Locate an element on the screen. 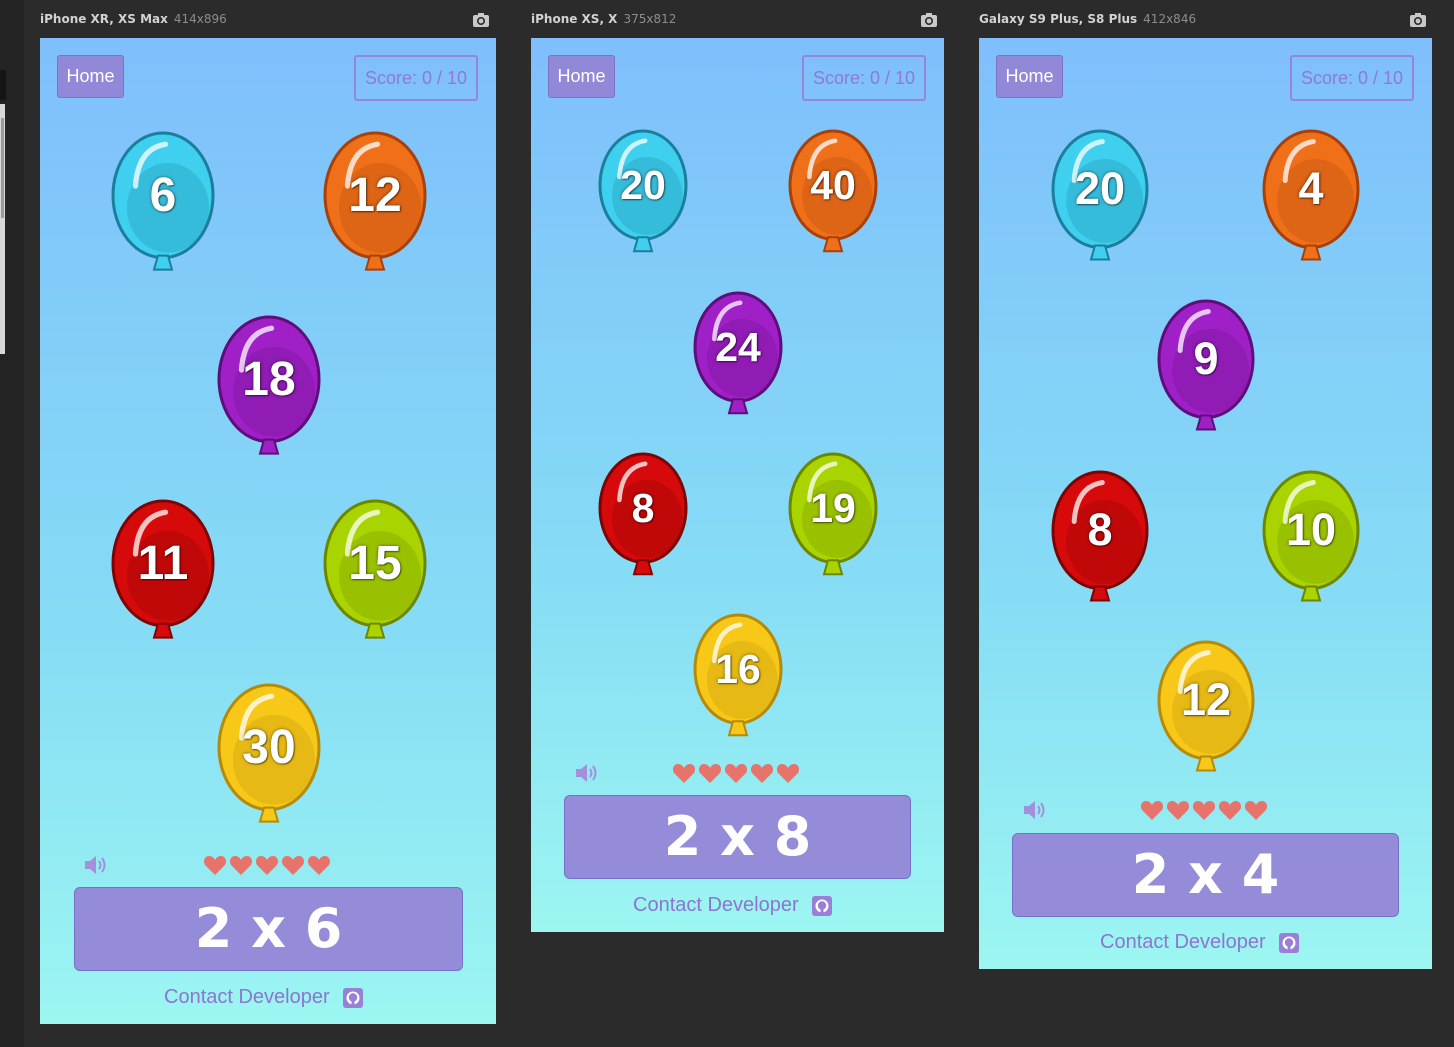  balloon: 15 is located at coordinates (375, 574).